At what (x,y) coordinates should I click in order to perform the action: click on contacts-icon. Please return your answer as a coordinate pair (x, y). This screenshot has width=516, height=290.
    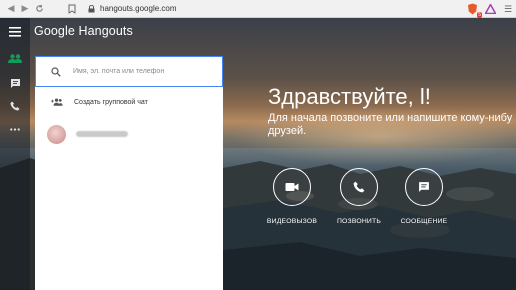
    Looking at the image, I should click on (15, 58).